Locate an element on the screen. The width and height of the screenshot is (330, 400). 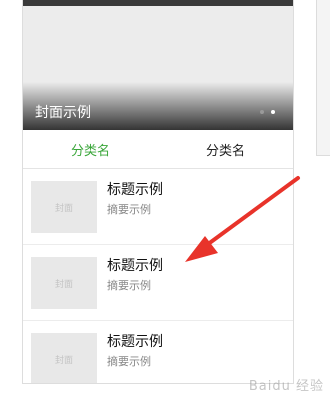
category-tabs: 分类名 分类名 is located at coordinates (158, 149).